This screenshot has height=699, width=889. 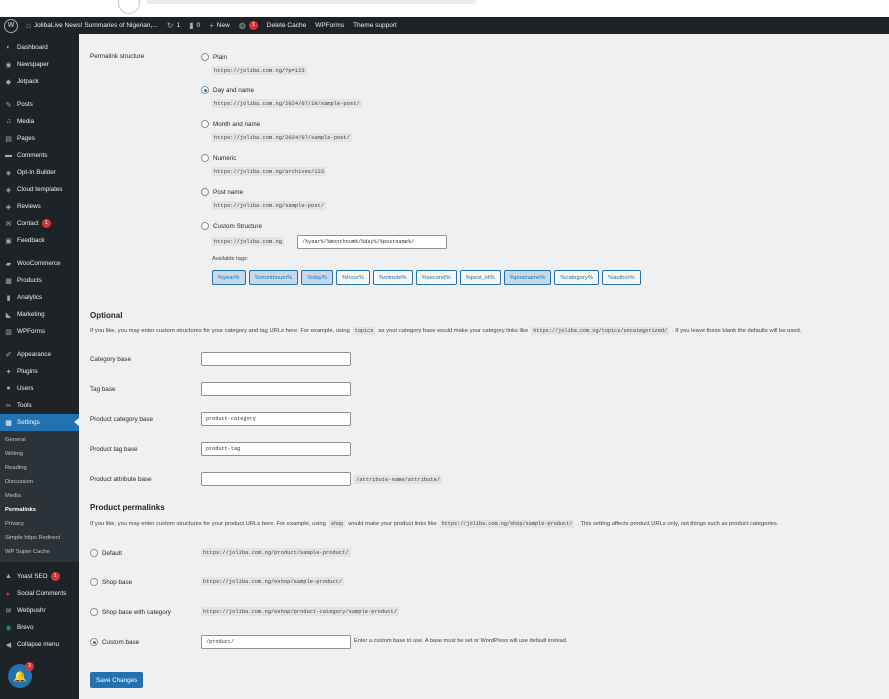 I want to click on sidebar-label: Reviews, so click(x=29, y=206).